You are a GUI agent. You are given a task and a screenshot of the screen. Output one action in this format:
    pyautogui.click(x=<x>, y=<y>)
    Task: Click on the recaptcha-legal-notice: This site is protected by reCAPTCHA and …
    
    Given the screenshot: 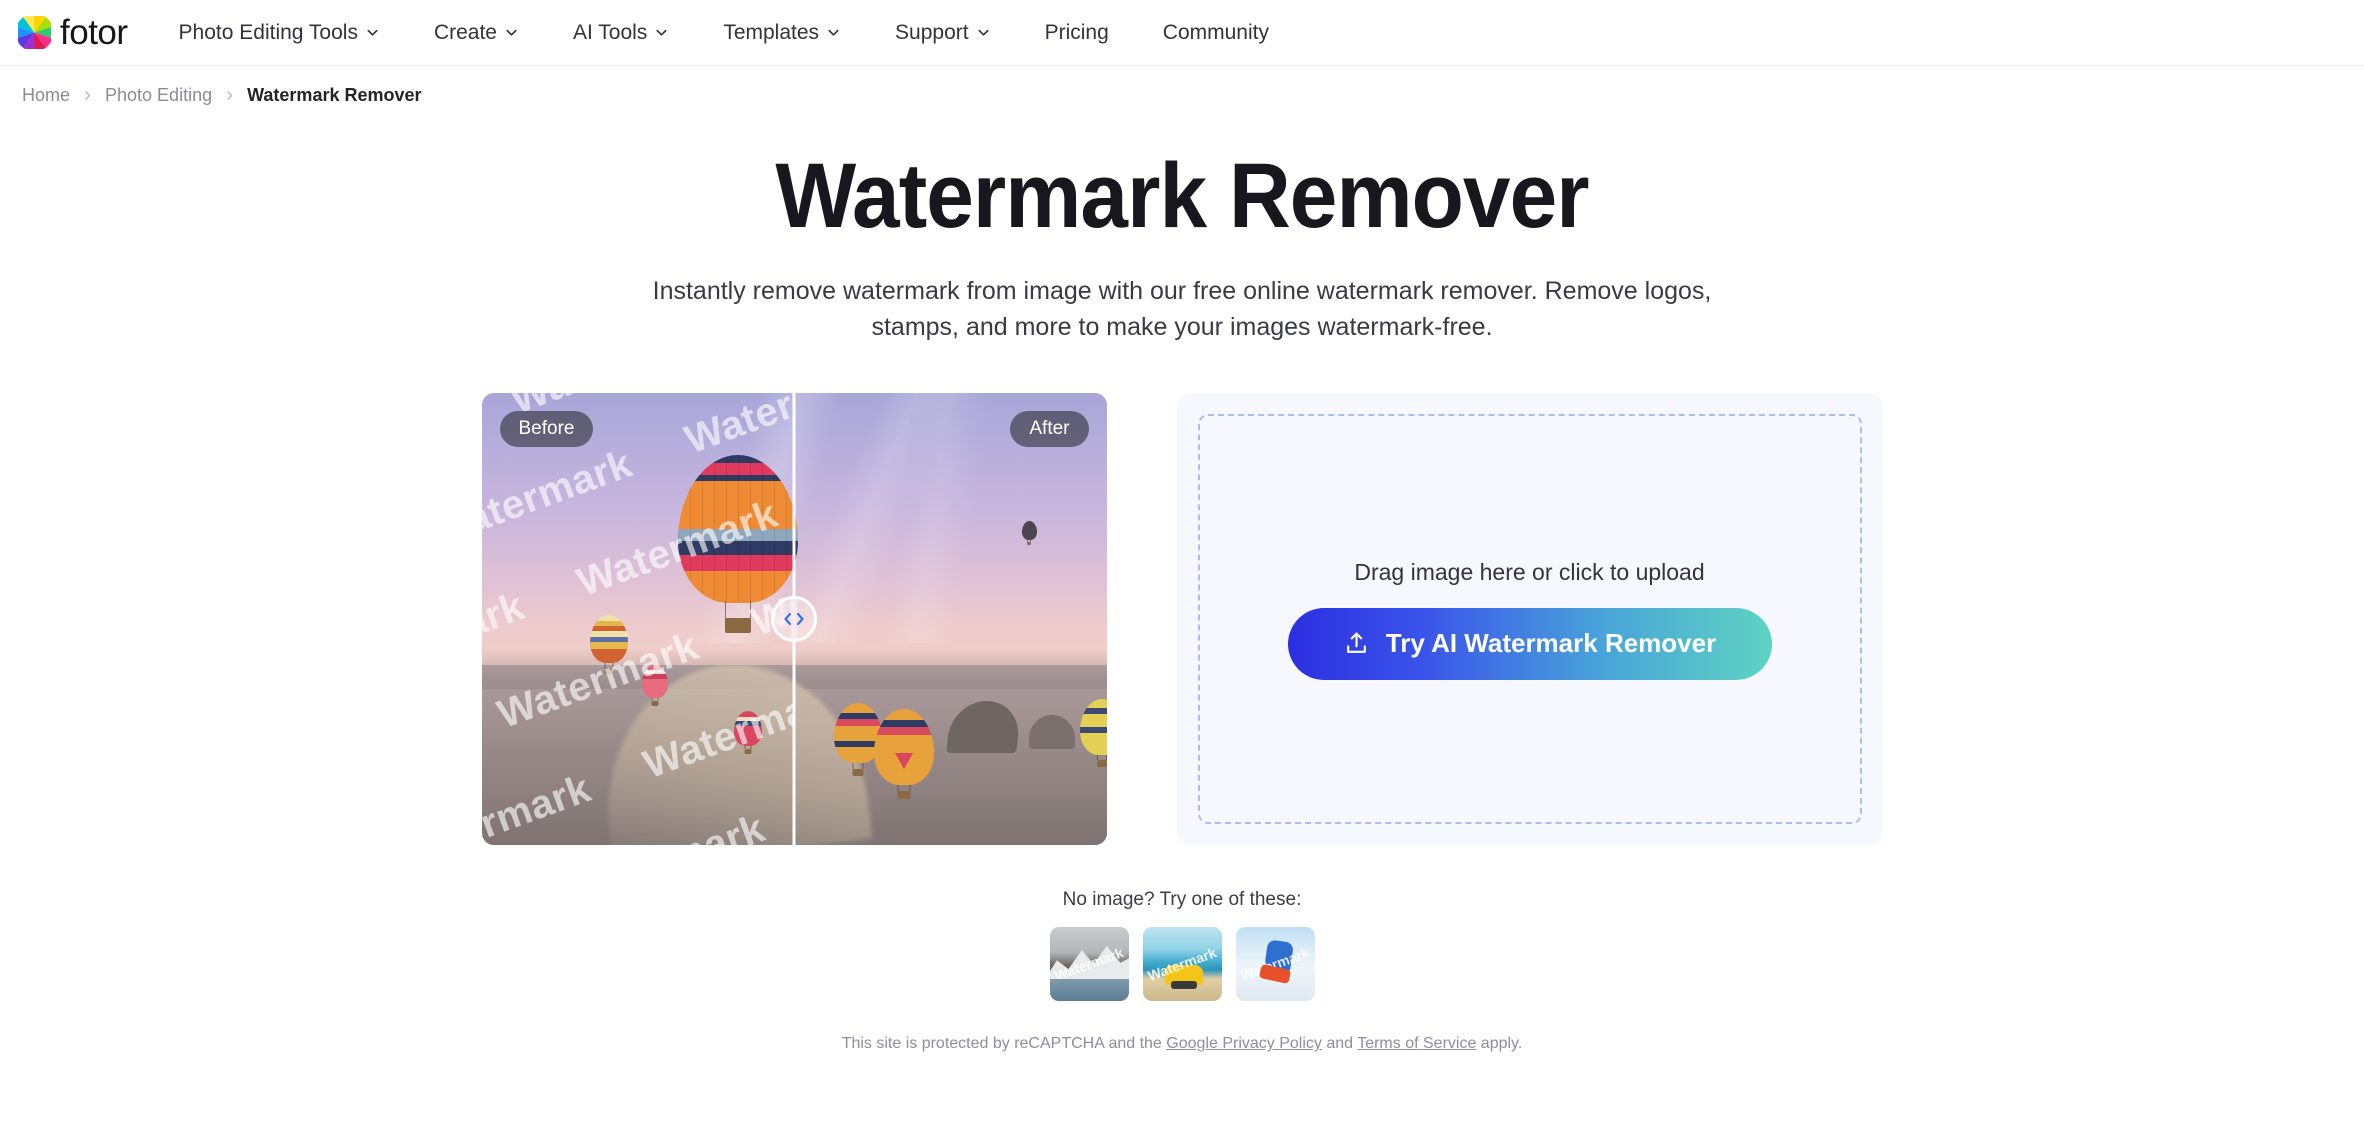 What is the action you would take?
    pyautogui.click(x=1182, y=1044)
    